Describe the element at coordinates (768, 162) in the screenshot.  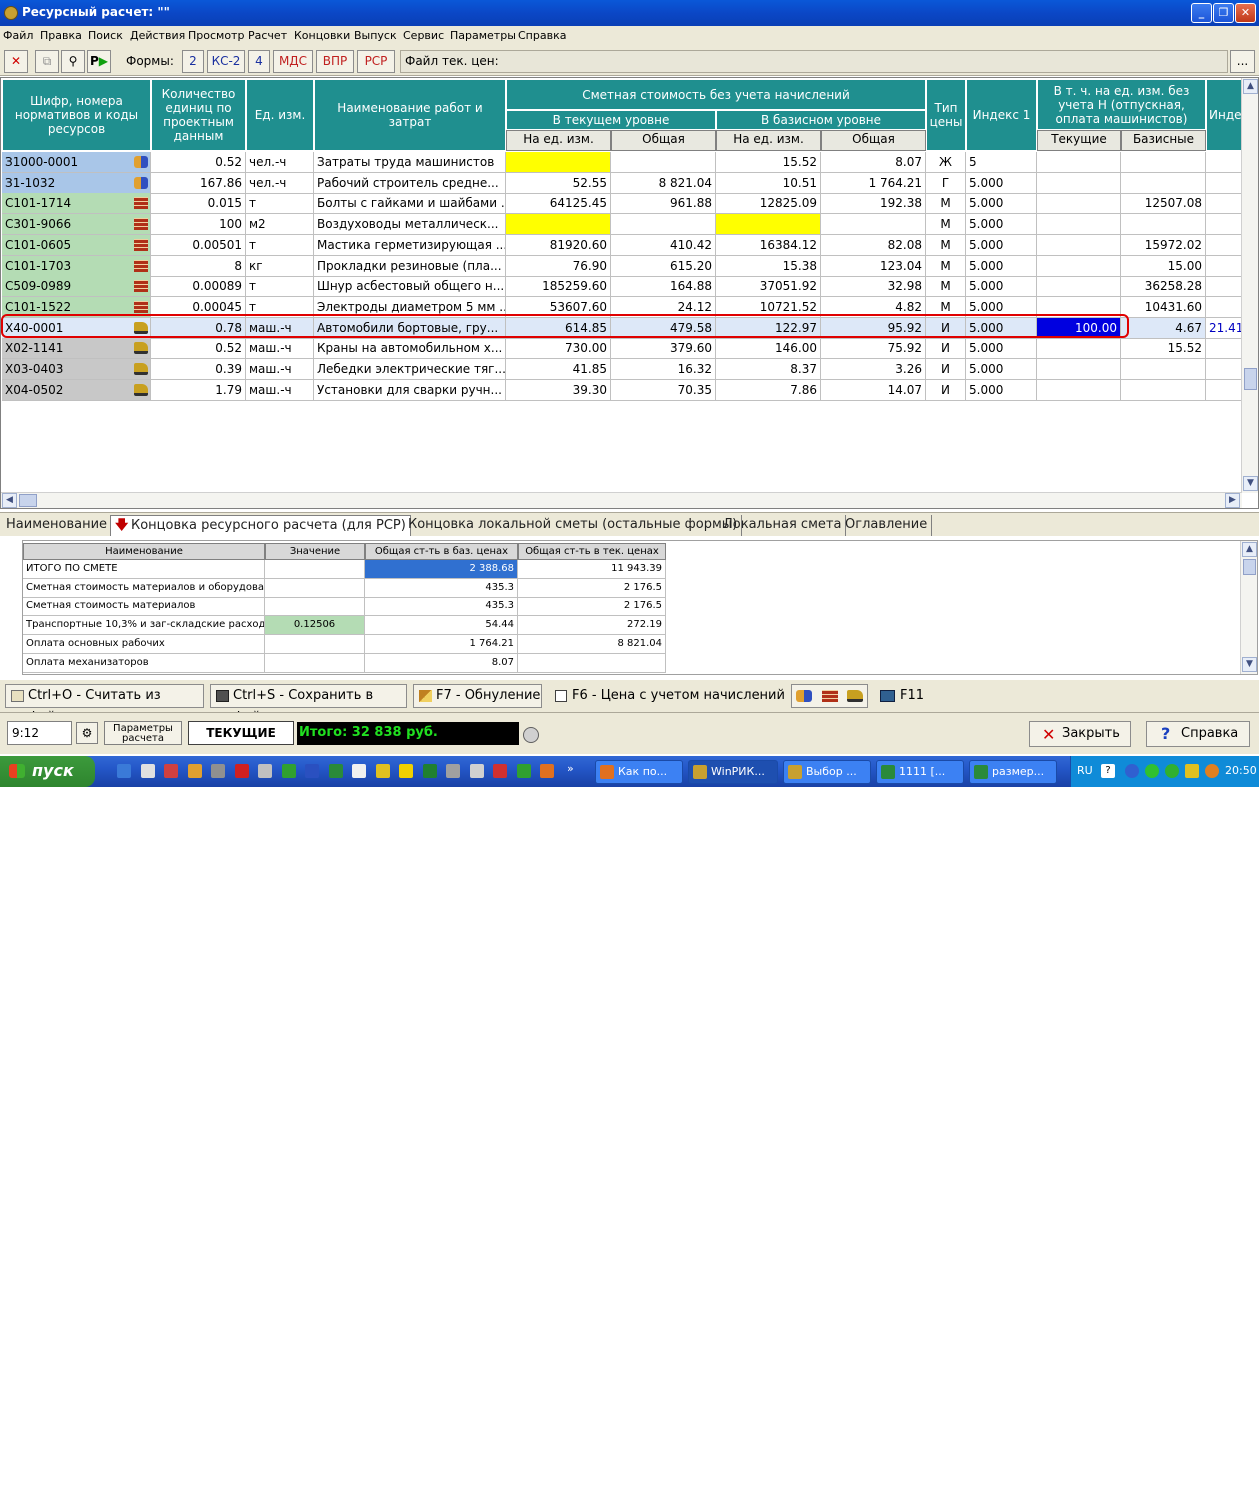
I see `cell-base-unit: 15.52` at that location.